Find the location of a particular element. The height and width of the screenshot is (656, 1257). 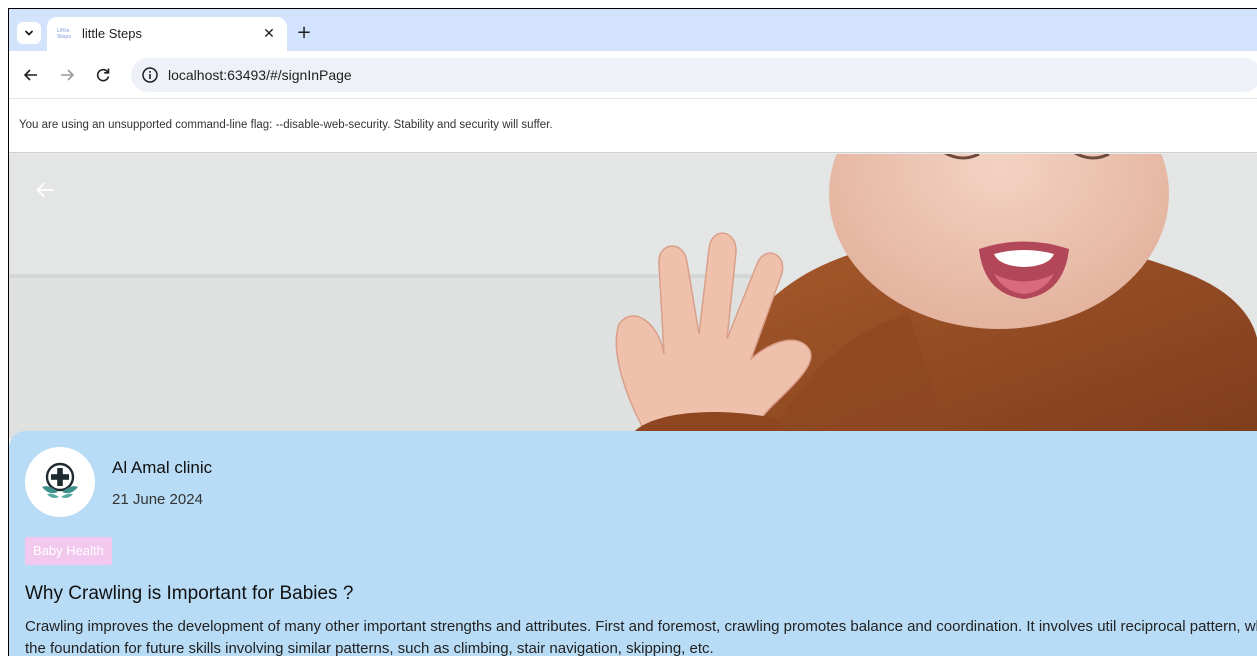

address-bar: localhost:63493/#/signInPage is located at coordinates (694, 75).